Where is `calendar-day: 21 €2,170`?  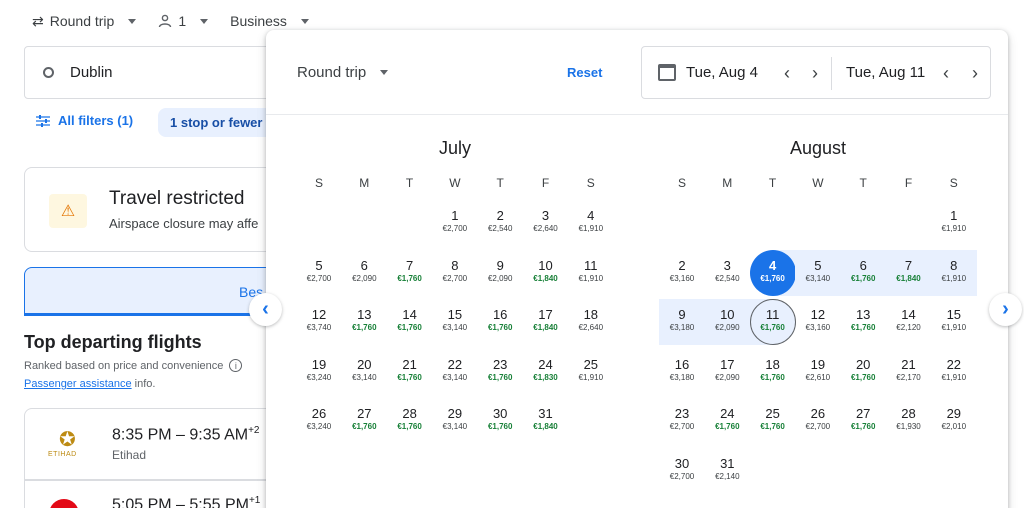
calendar-day: 21 €2,170 is located at coordinates (909, 372).